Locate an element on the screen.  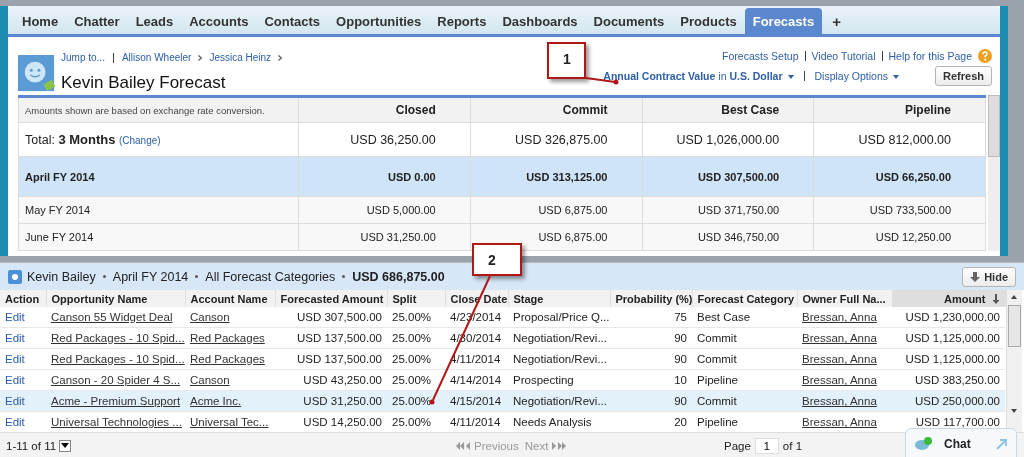
nav-tab: Leads is located at coordinates (154, 21).